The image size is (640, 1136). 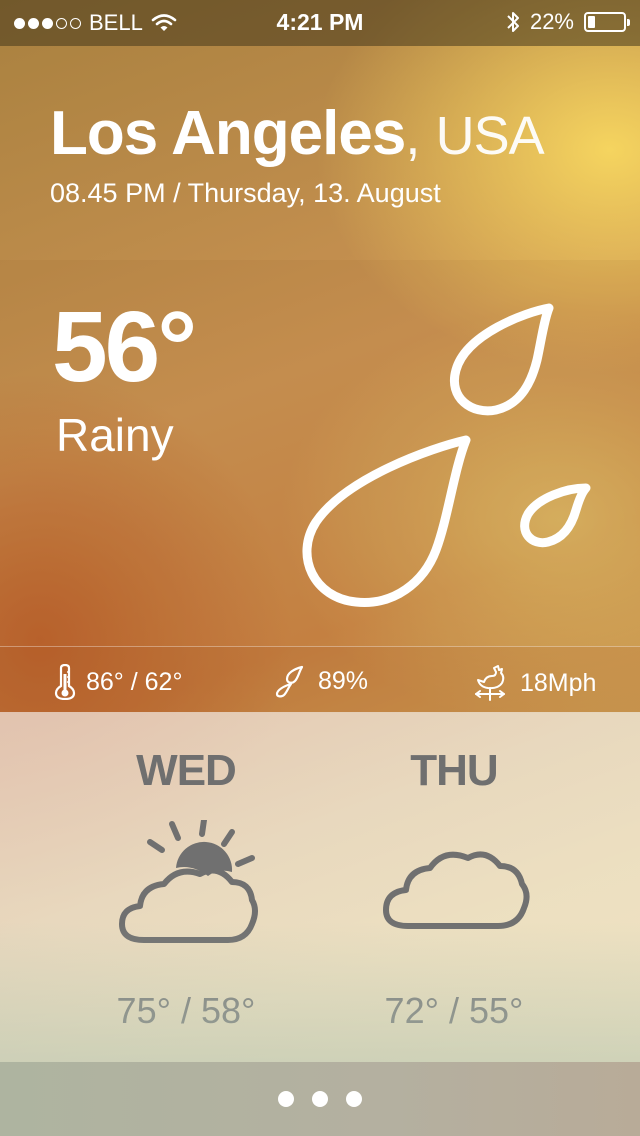 I want to click on battery-icon, so click(x=607, y=22).